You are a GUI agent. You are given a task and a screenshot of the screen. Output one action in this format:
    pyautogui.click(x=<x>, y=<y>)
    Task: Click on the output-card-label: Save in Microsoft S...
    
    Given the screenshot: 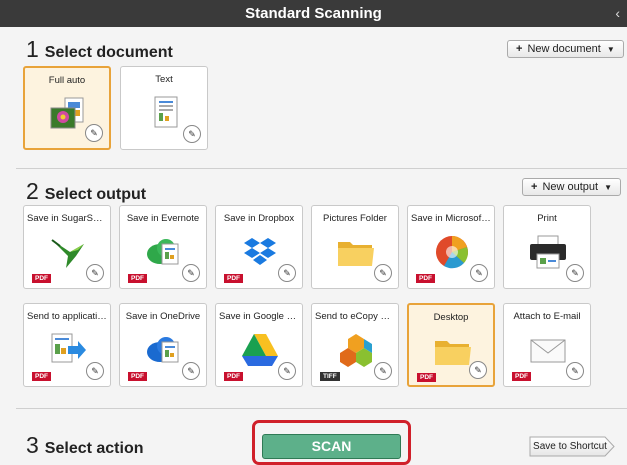 What is the action you would take?
    pyautogui.click(x=451, y=218)
    